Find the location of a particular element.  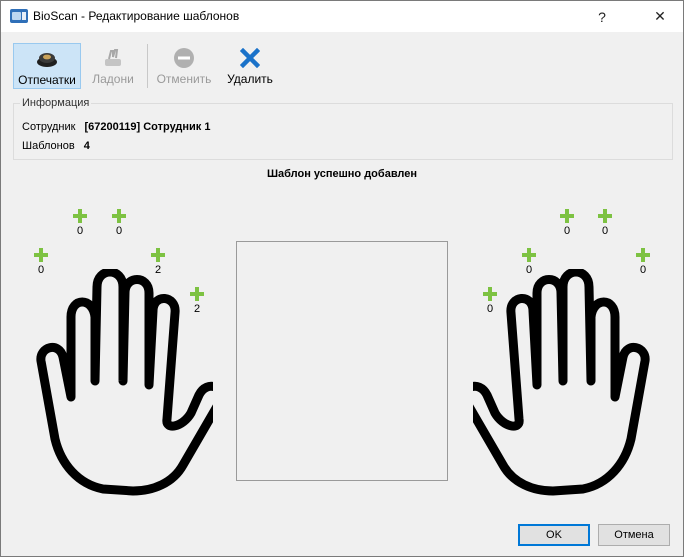

left-finger-1: 0 is located at coordinates (41, 262).